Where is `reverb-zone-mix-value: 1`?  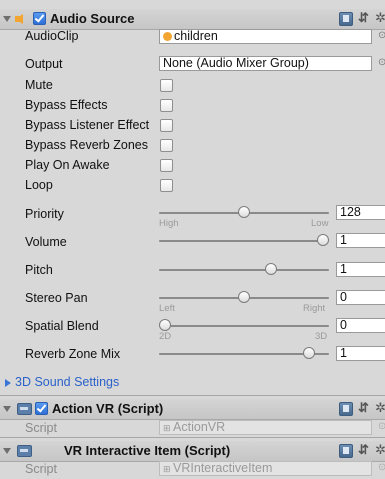 reverb-zone-mix-value: 1 is located at coordinates (343, 353).